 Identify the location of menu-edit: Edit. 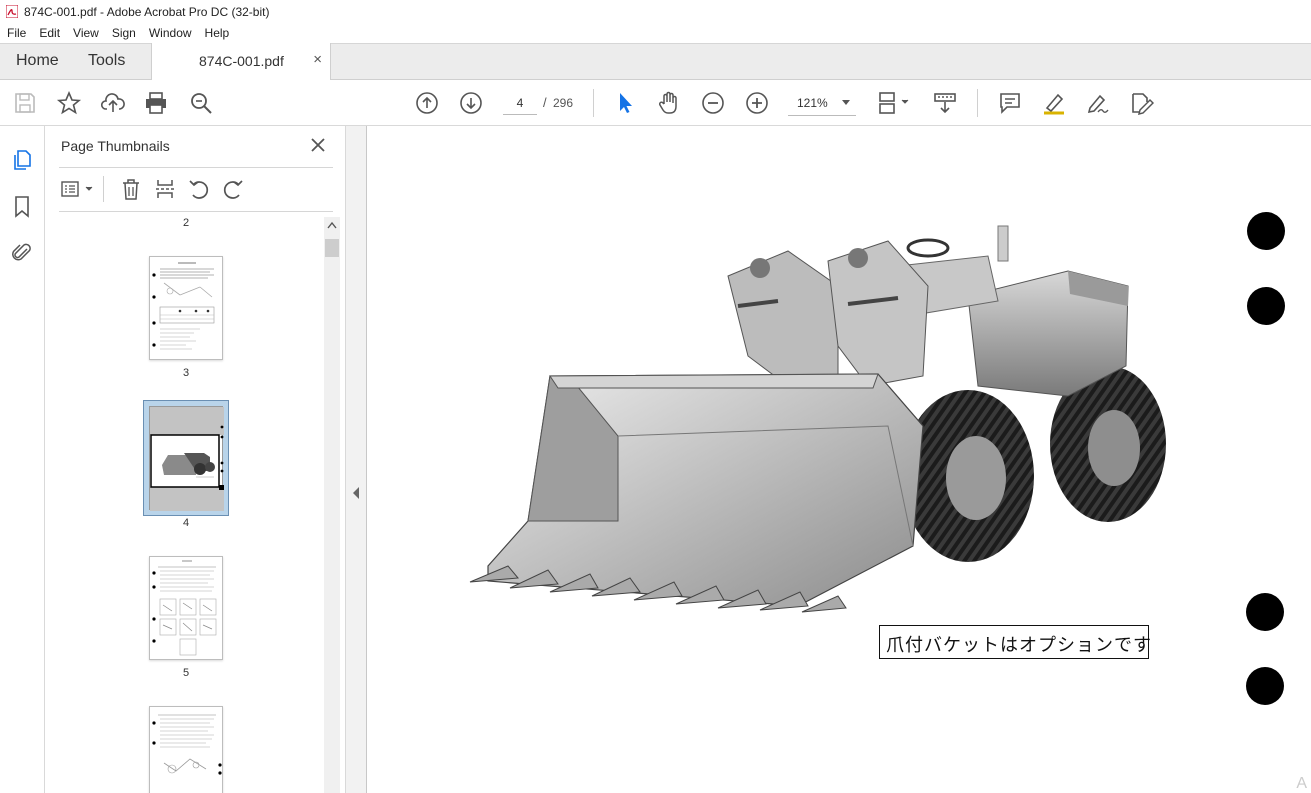
(49, 33).